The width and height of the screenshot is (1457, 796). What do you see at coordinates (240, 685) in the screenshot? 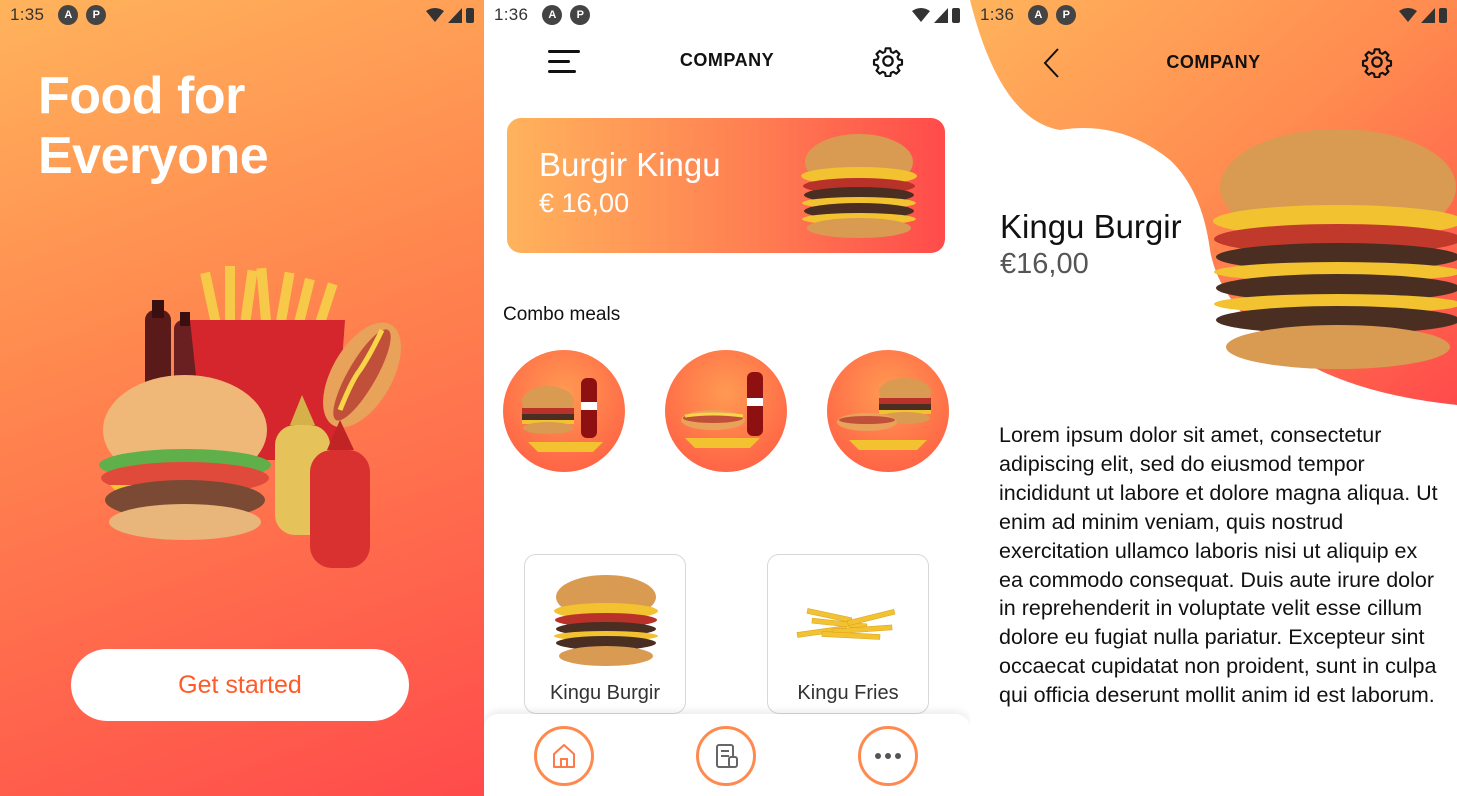
I see `get-started-button: Get started` at bounding box center [240, 685].